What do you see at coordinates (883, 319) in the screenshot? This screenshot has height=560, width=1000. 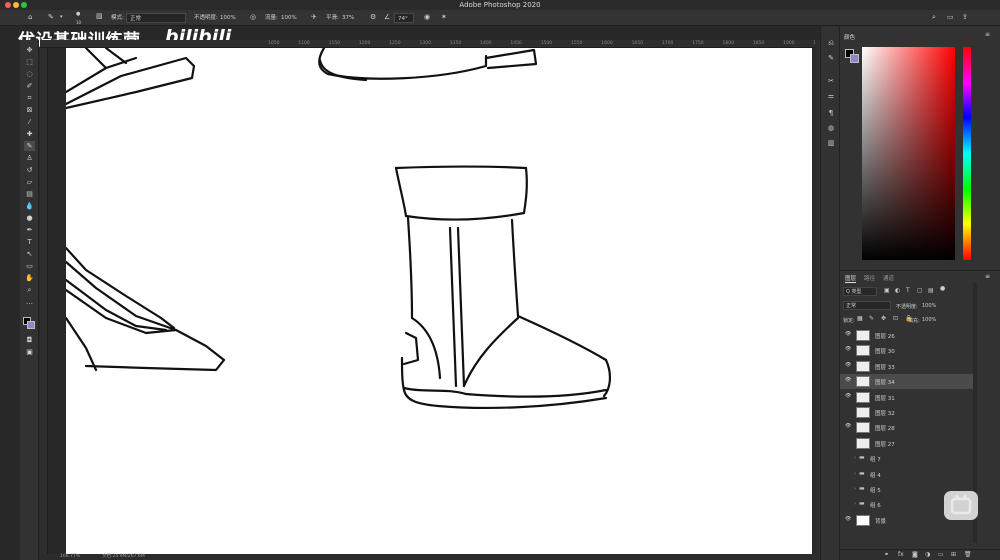 I see `lock-position-icon: ✥` at bounding box center [883, 319].